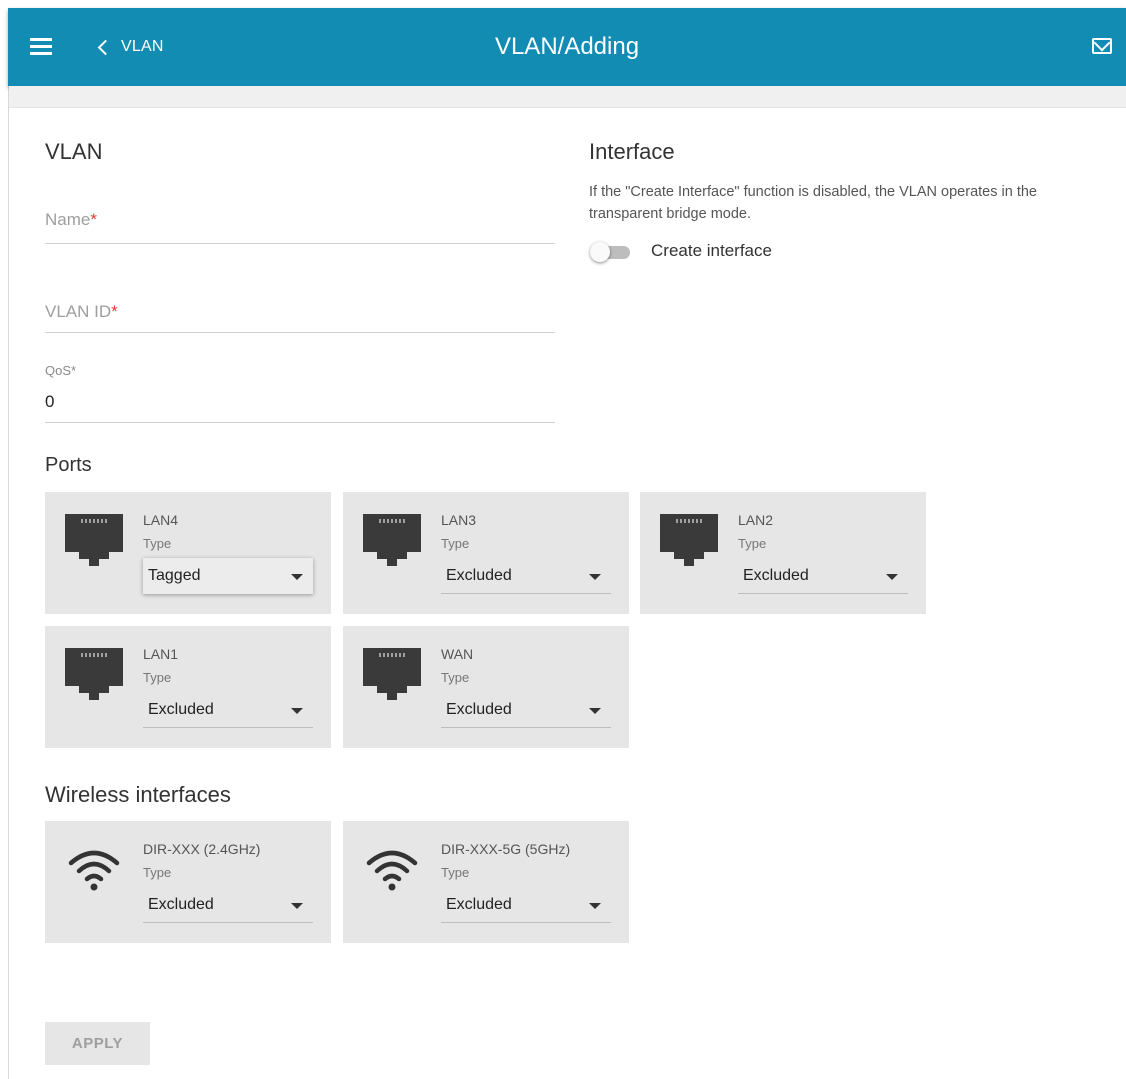 The width and height of the screenshot is (1126, 1079). What do you see at coordinates (486, 882) in the screenshot?
I see `wireless-card-5ghz: DIR-XXX-5G (5GHz) Type Excluded` at bounding box center [486, 882].